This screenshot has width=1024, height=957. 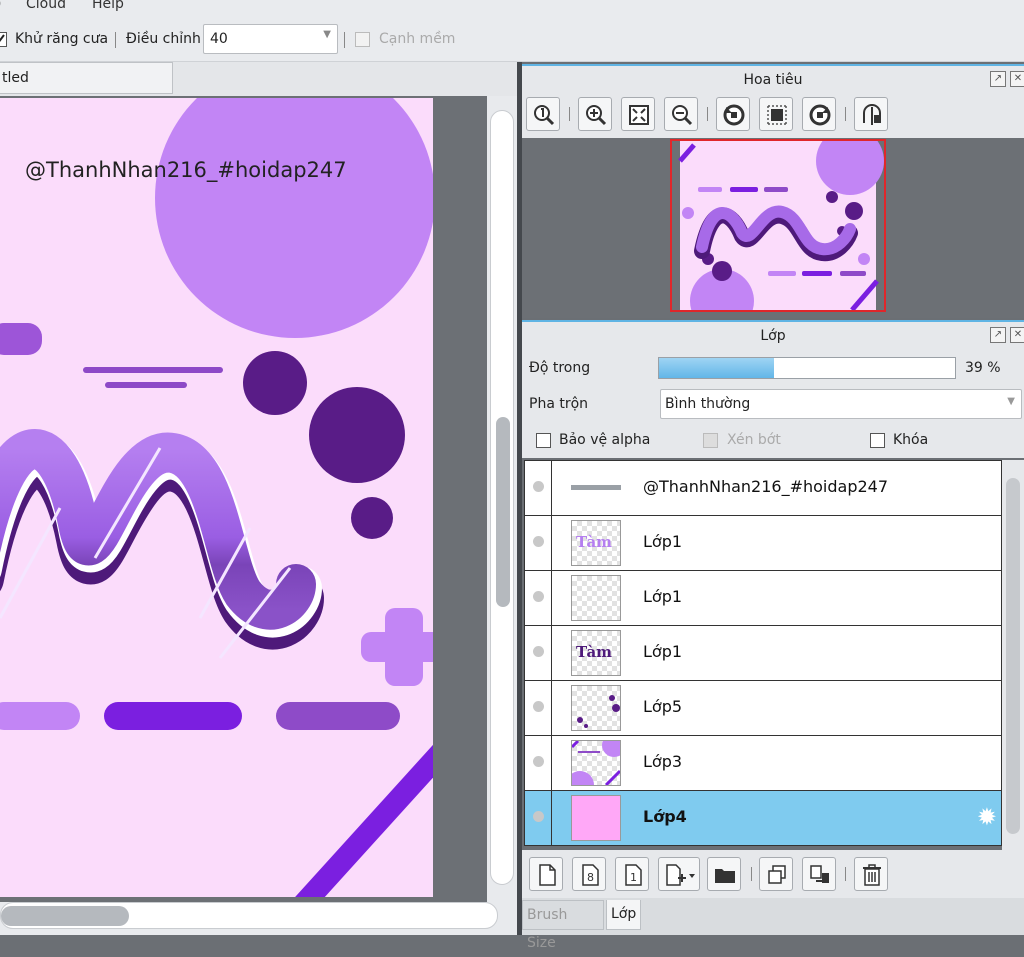 I want to click on add-layer-menu-button, so click(x=679, y=874).